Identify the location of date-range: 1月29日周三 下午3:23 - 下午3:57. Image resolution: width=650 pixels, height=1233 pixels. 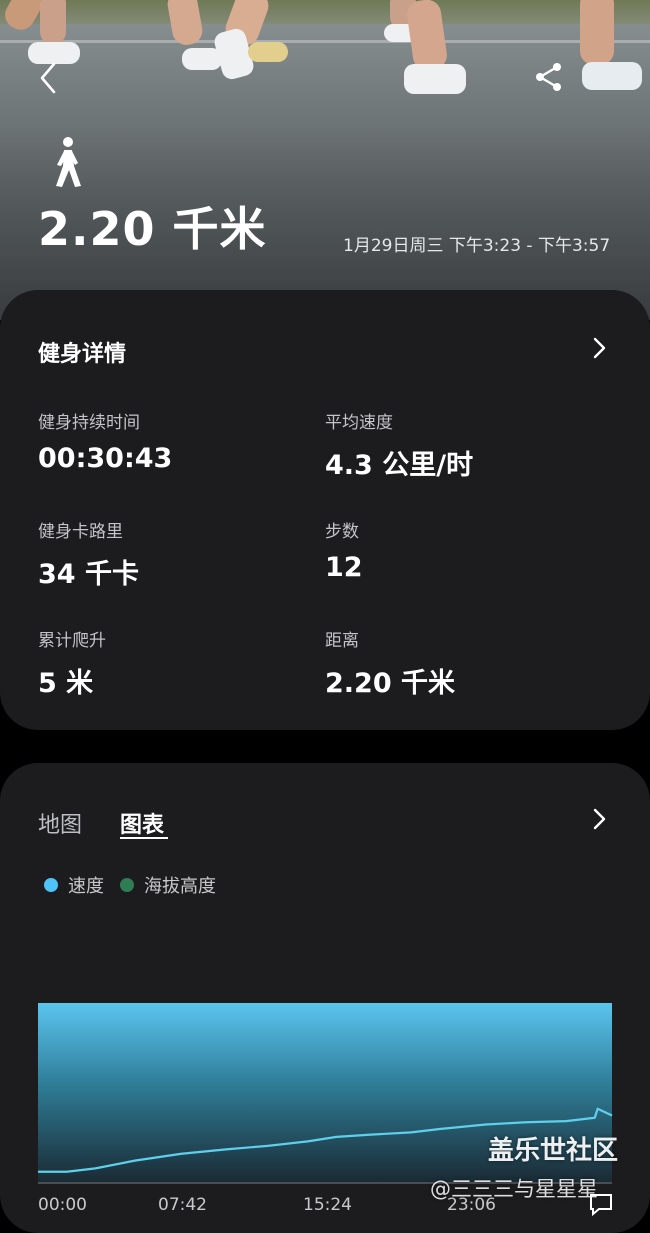
(477, 246).